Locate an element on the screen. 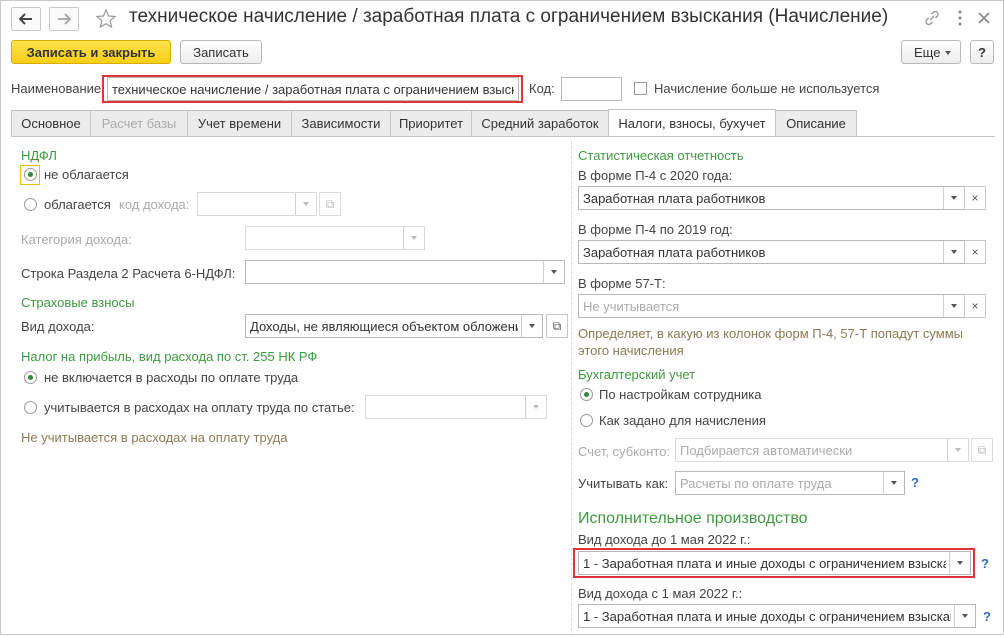  unused-label: Начисление больше не используется is located at coordinates (767, 88).